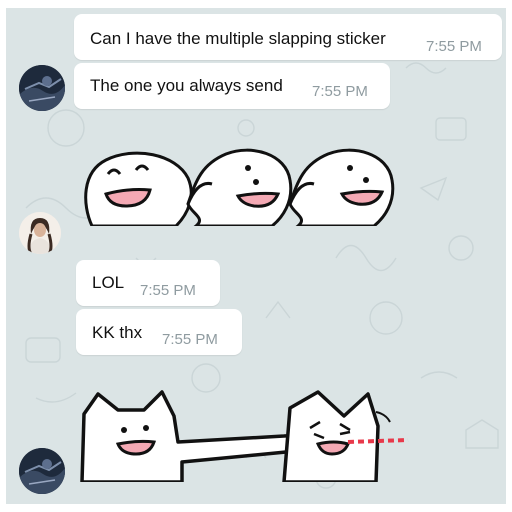 This screenshot has height=512, width=512. I want to click on message-text: Can I have the multiple slapping sticker, so click(238, 38).